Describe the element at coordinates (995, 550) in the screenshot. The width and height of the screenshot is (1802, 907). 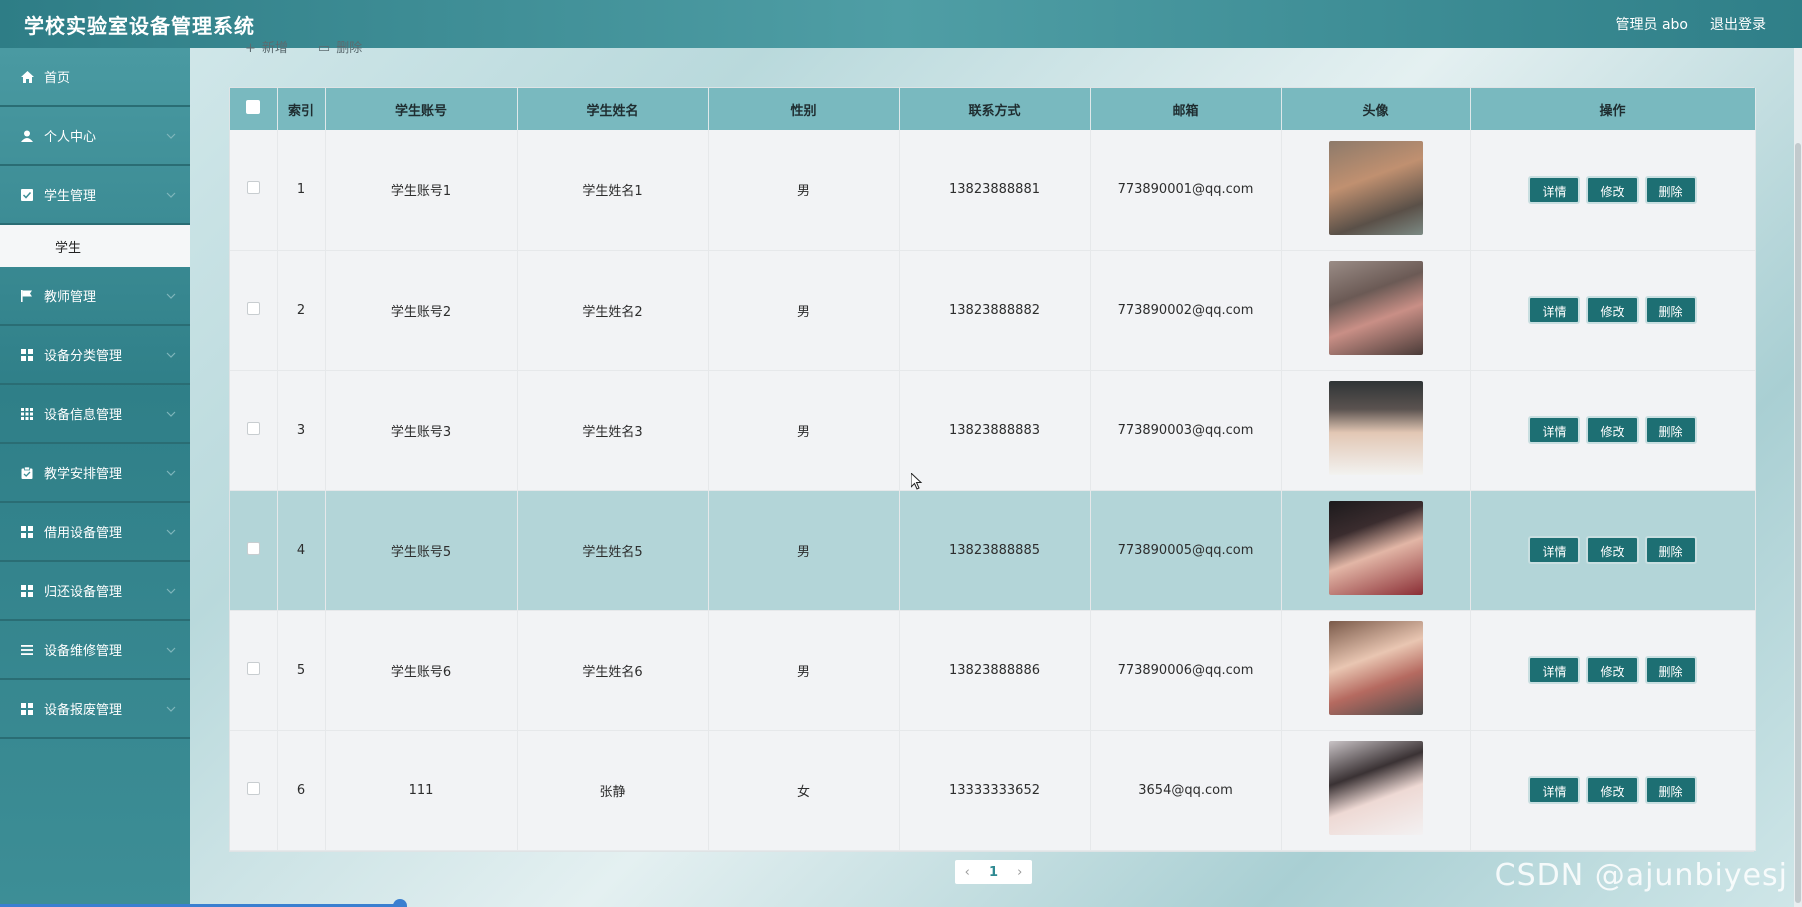
I see `cell-phone: 13823888885` at that location.